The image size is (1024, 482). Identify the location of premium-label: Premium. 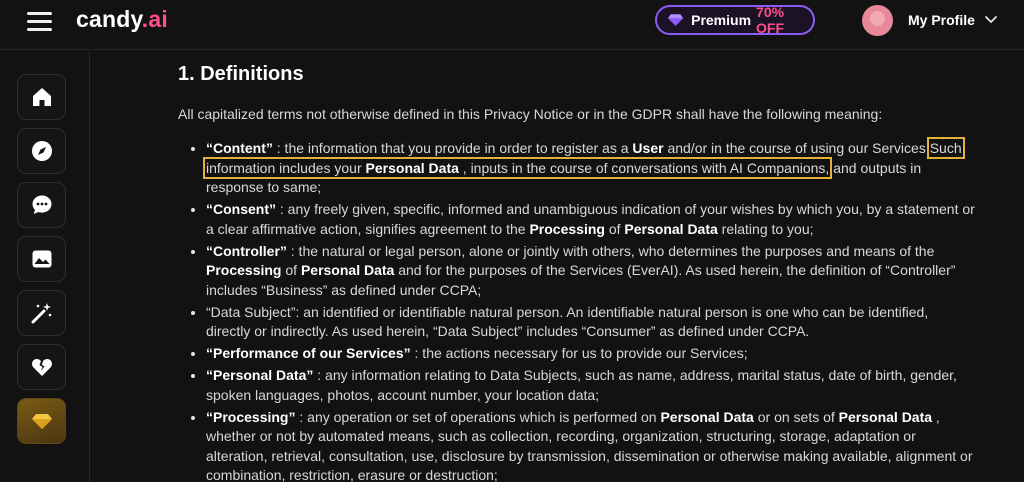
(721, 20).